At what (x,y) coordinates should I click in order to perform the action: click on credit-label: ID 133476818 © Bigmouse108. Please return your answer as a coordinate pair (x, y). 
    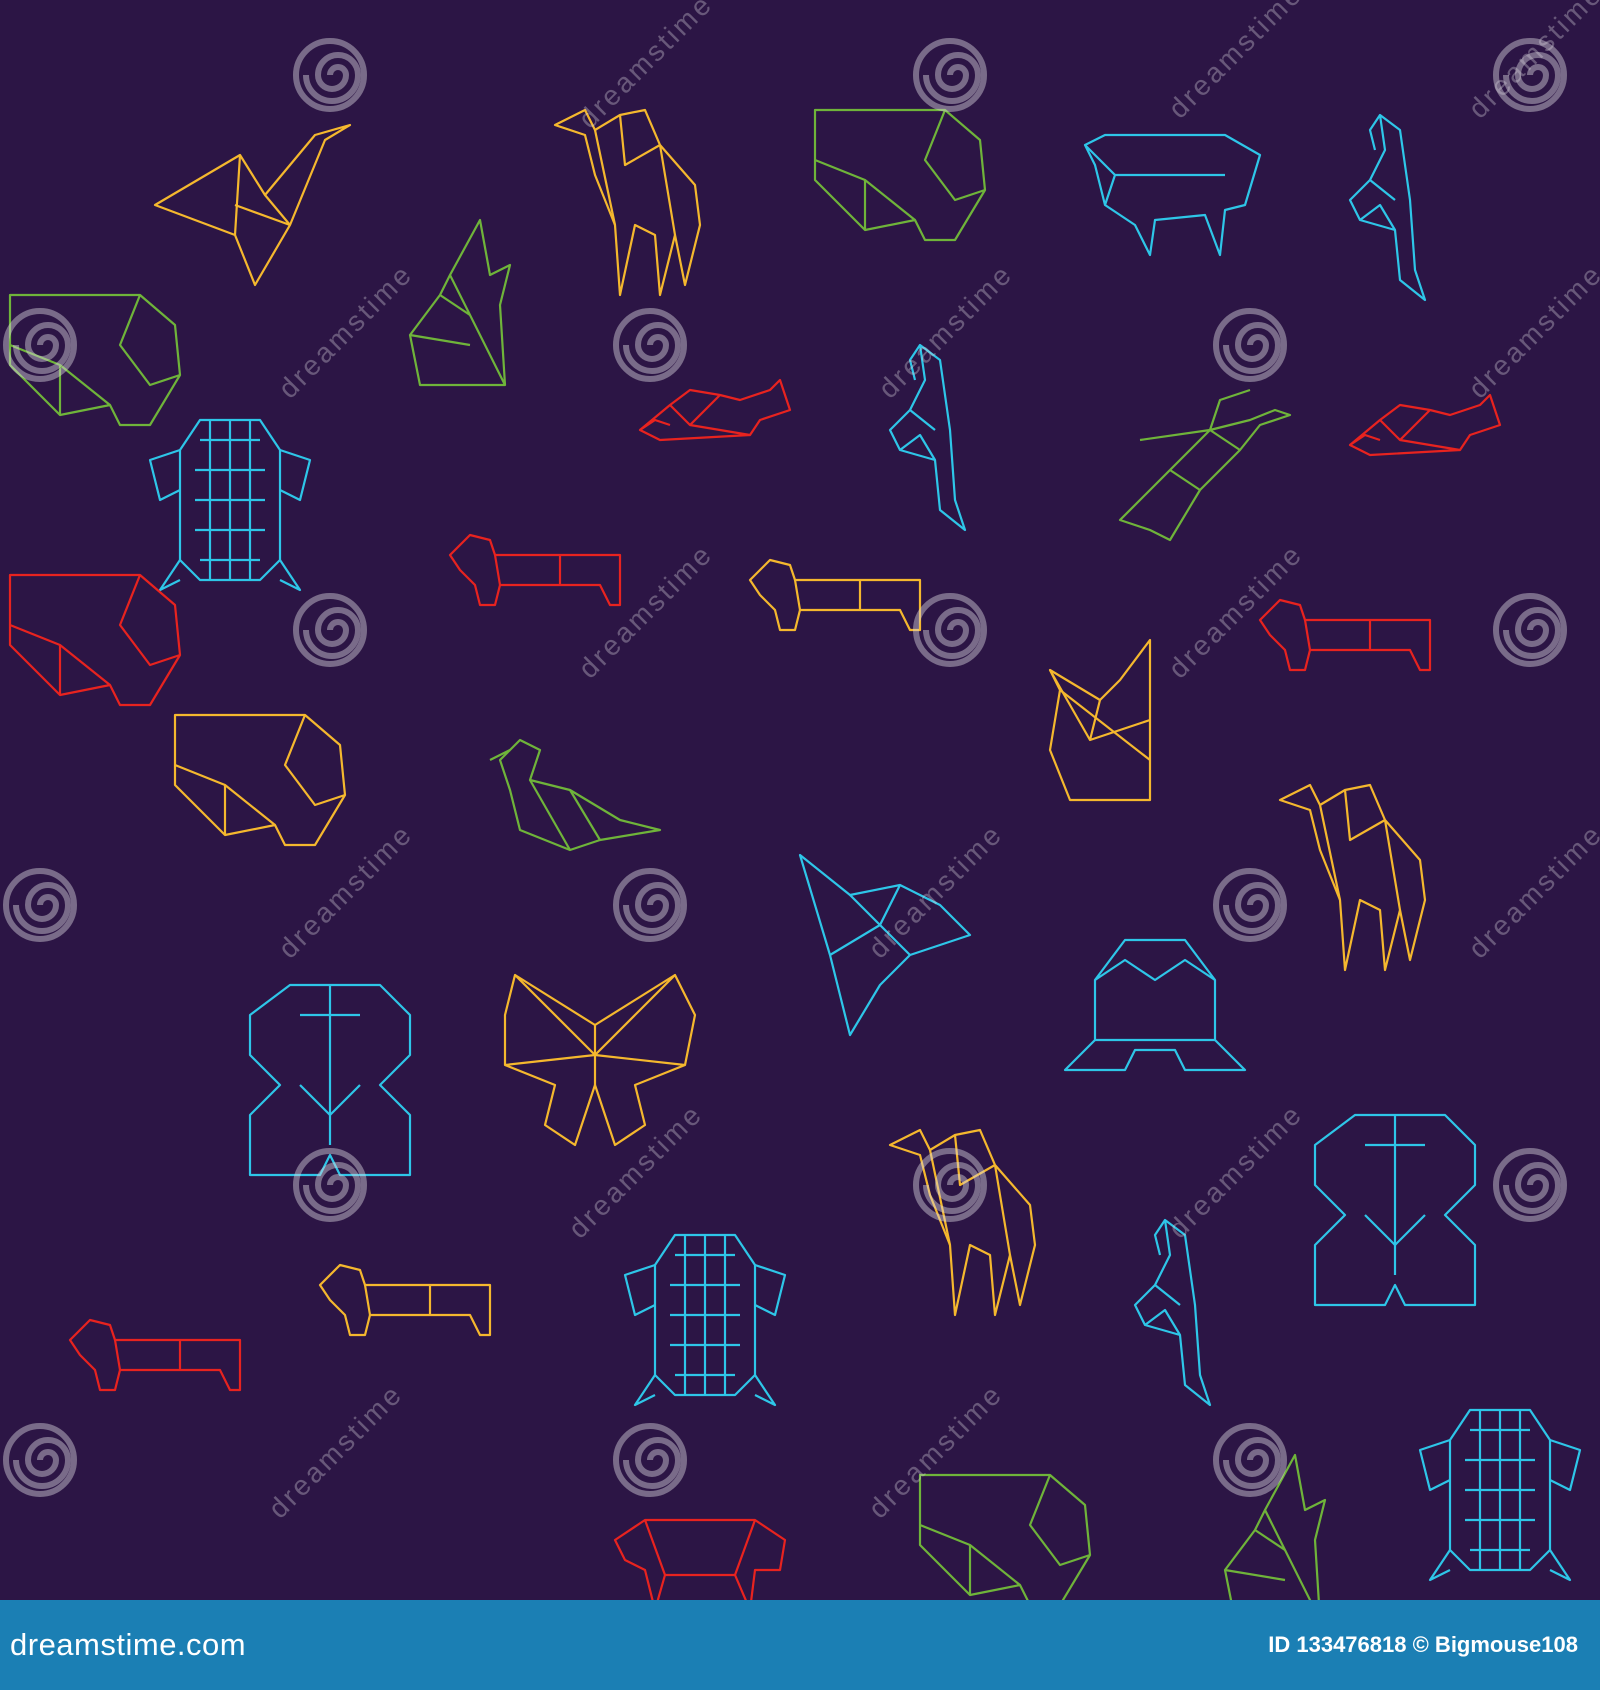
    Looking at the image, I should click on (1423, 1645).